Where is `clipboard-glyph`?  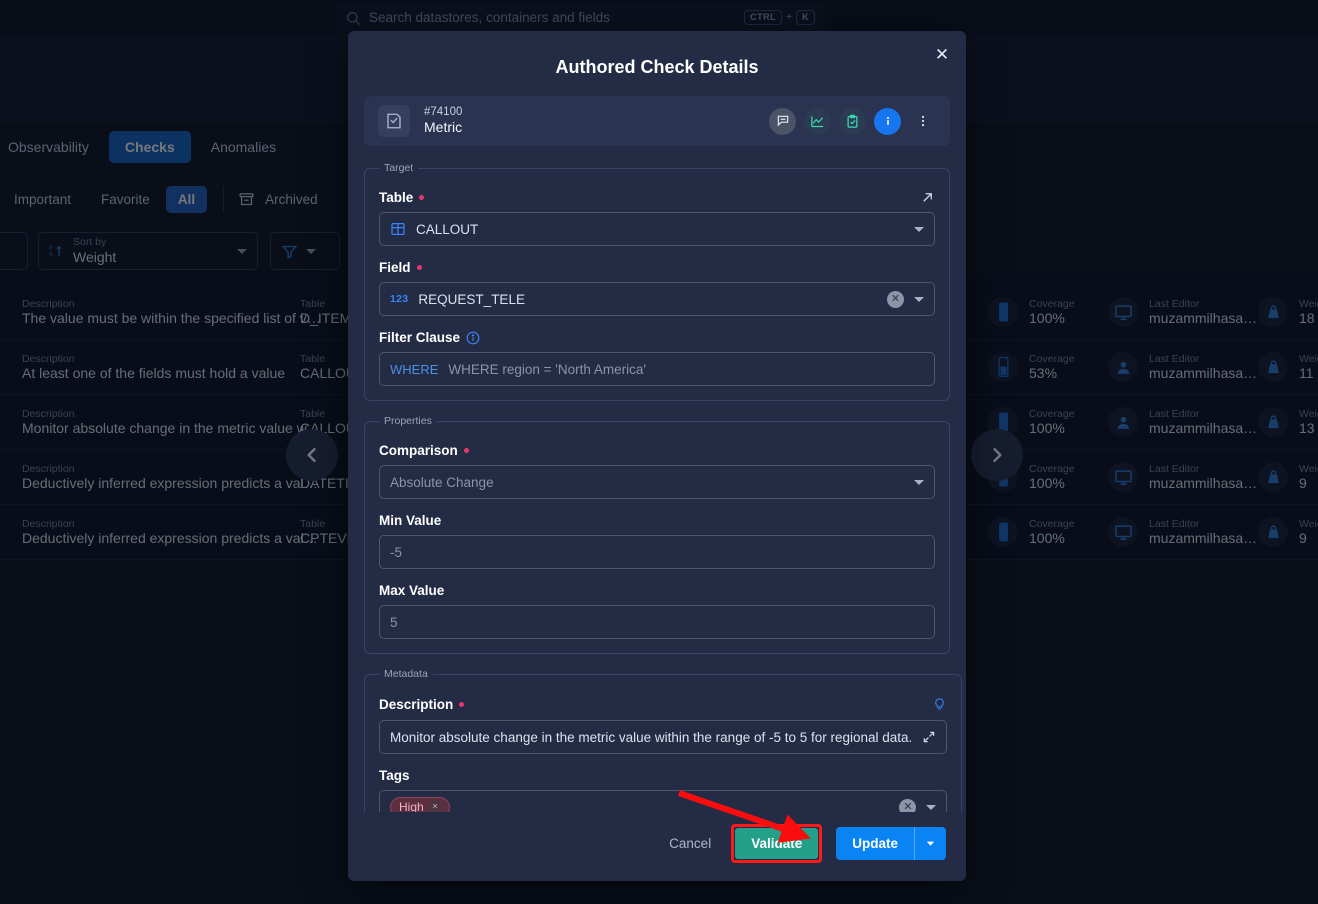
clipboard-glyph is located at coordinates (852, 121).